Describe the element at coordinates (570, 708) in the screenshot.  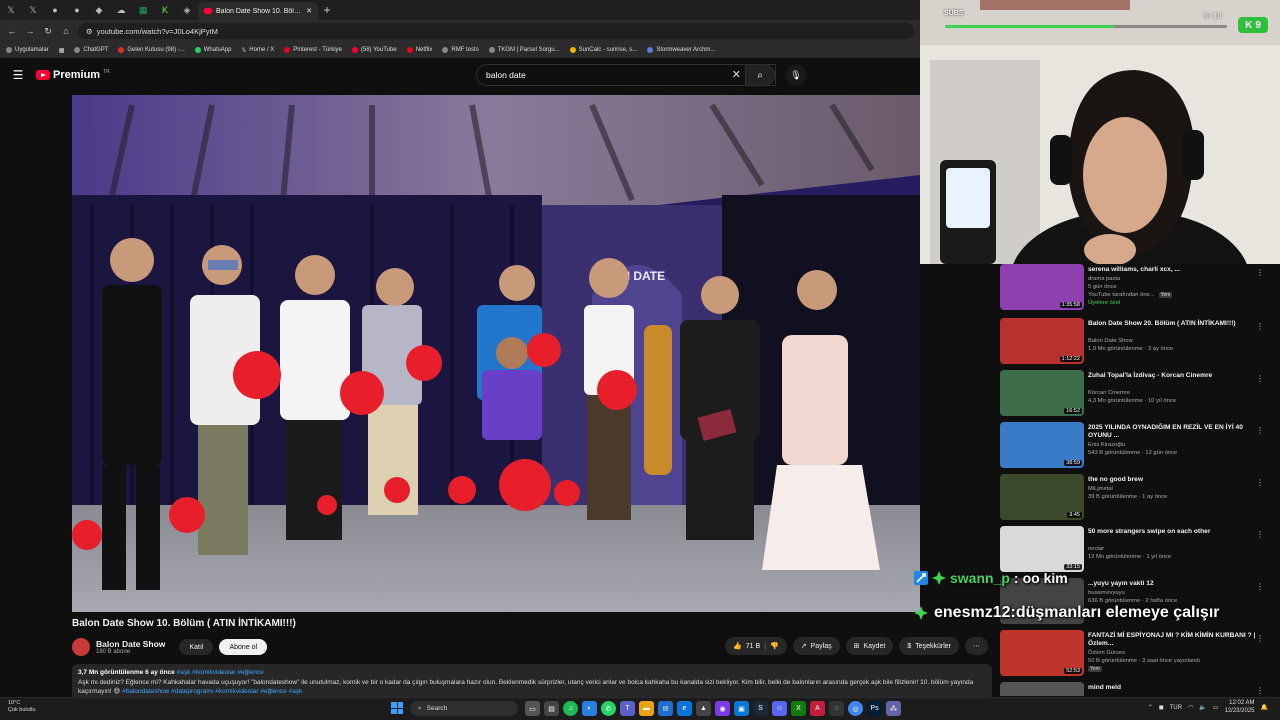
I see `spotify-icon: ♫` at that location.